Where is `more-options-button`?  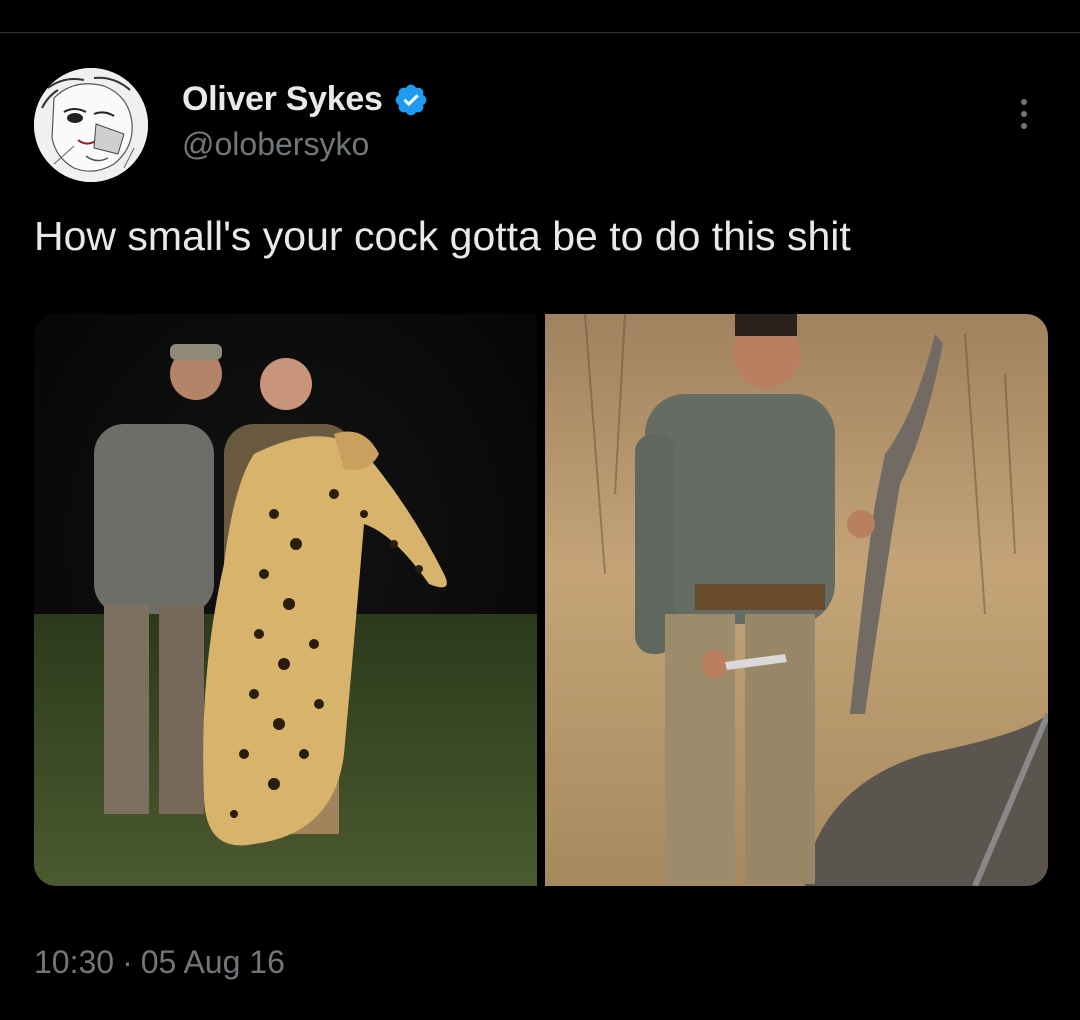
more-options-button is located at coordinates (1024, 114).